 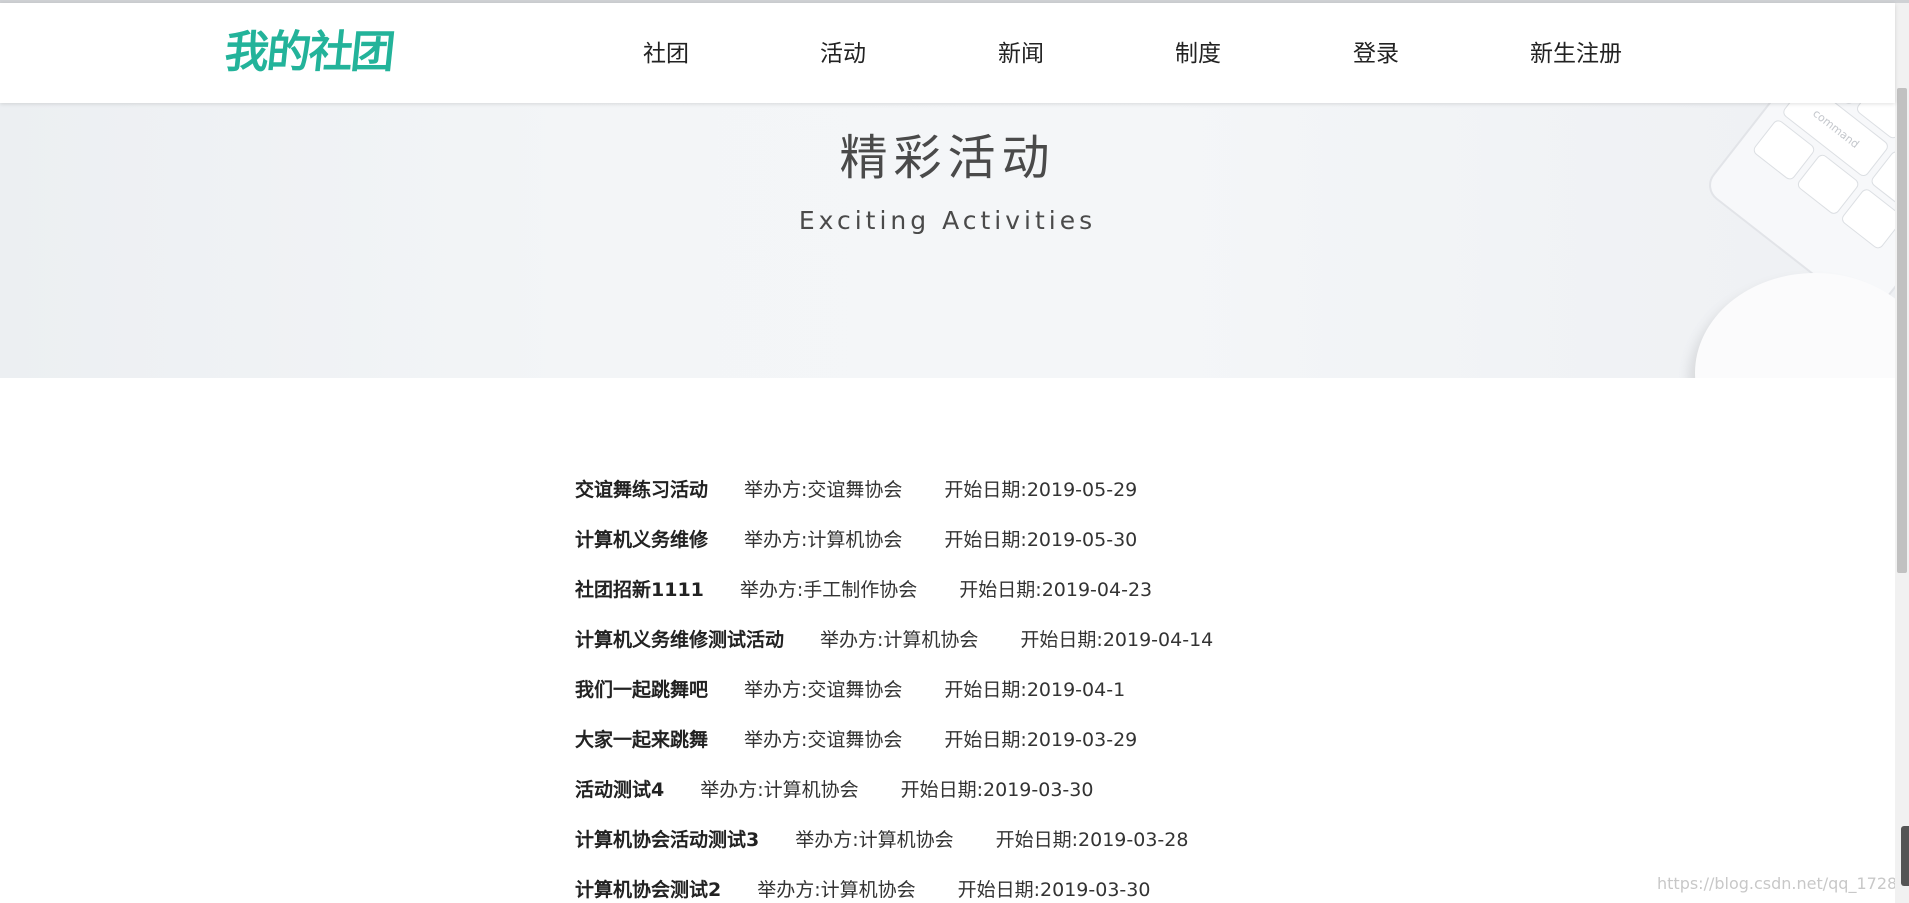 I want to click on nav-item-clubs: 社团, so click(x=666, y=54).